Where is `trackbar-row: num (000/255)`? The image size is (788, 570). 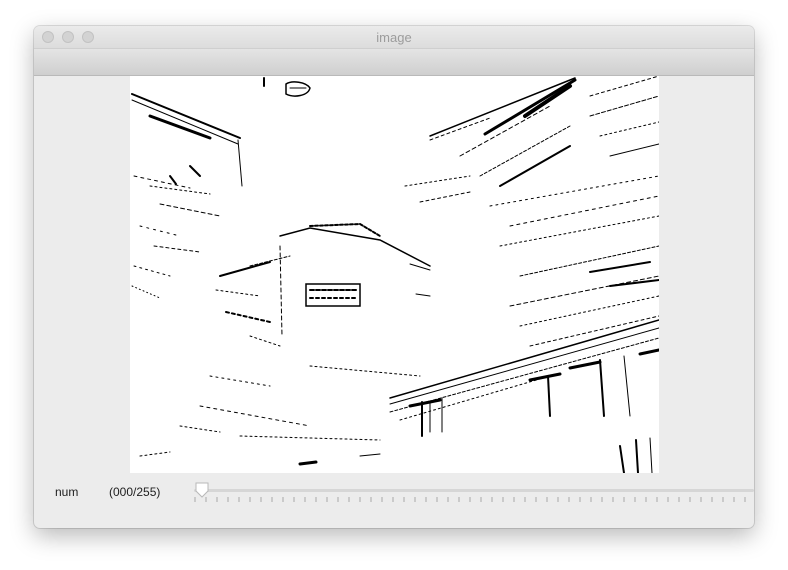
trackbar-row: num (000/255) is located at coordinates (394, 493).